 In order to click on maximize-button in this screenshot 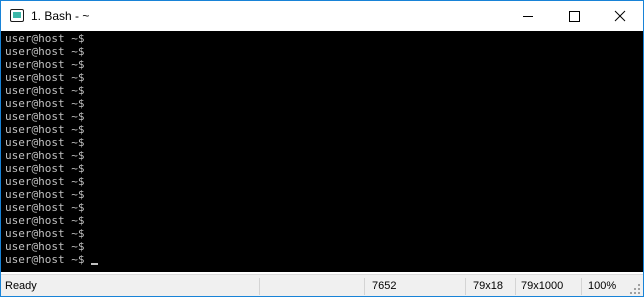, I will do `click(574, 16)`.